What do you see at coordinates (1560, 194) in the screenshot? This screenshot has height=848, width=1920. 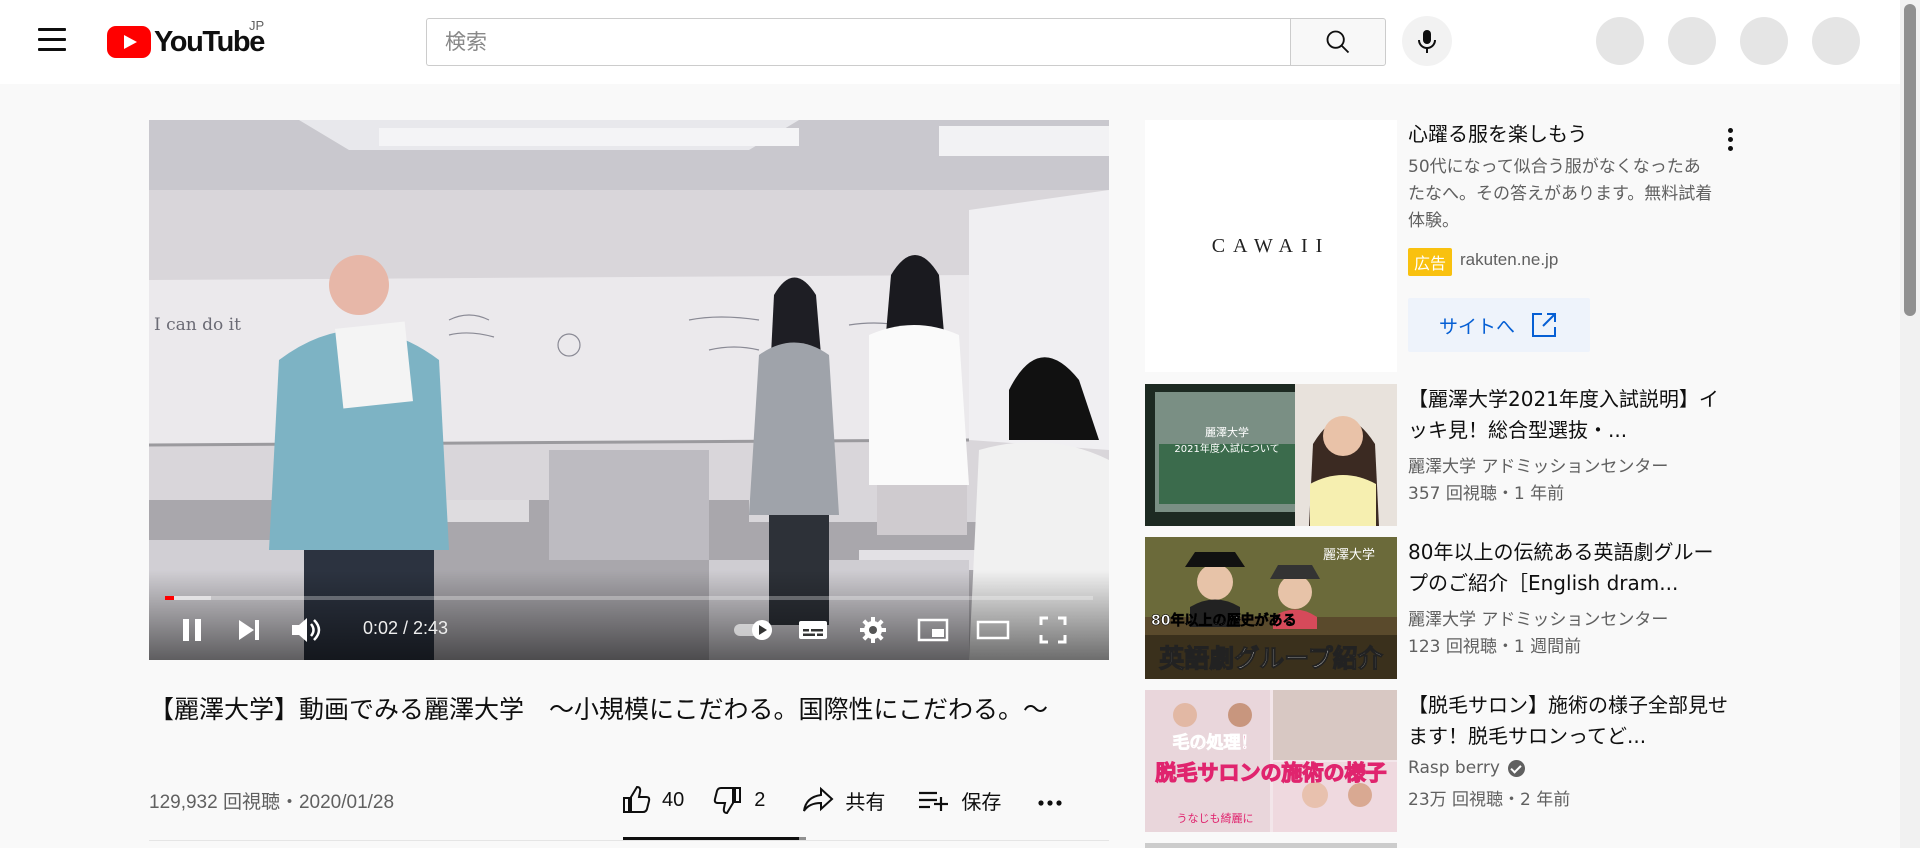 I see `ad-description: 50代になって似合う服がなくなったあたなへ。その答えがあります。無料試着体験。` at bounding box center [1560, 194].